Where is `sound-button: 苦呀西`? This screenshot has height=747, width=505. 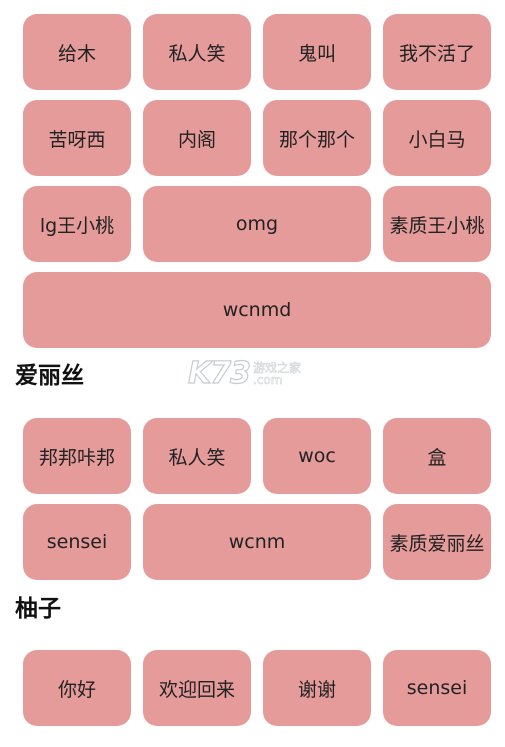
sound-button: 苦呀西 is located at coordinates (77, 138).